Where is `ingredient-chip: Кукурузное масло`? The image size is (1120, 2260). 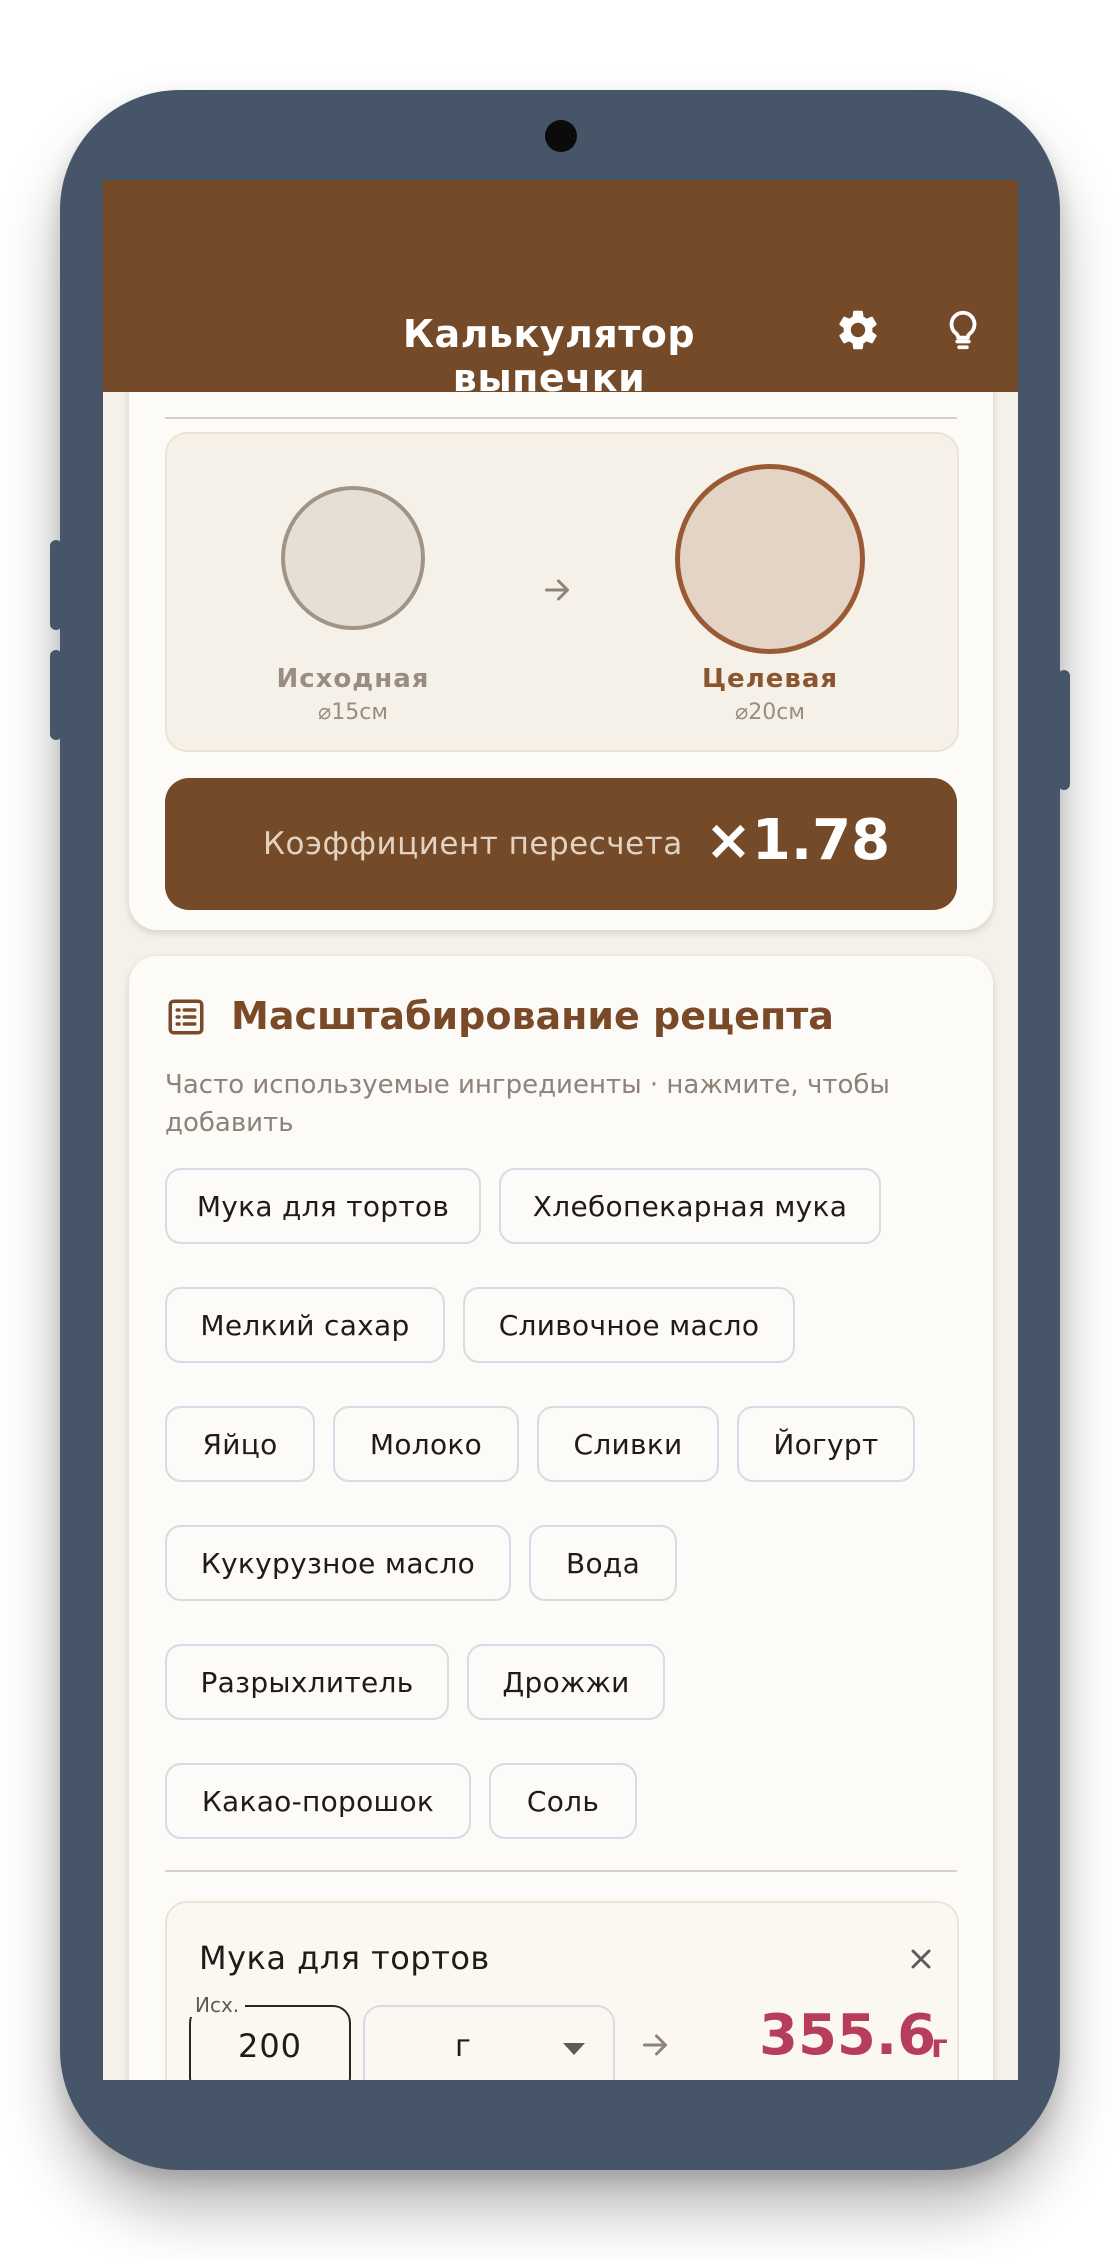 ingredient-chip: Кукурузное масло is located at coordinates (338, 1563).